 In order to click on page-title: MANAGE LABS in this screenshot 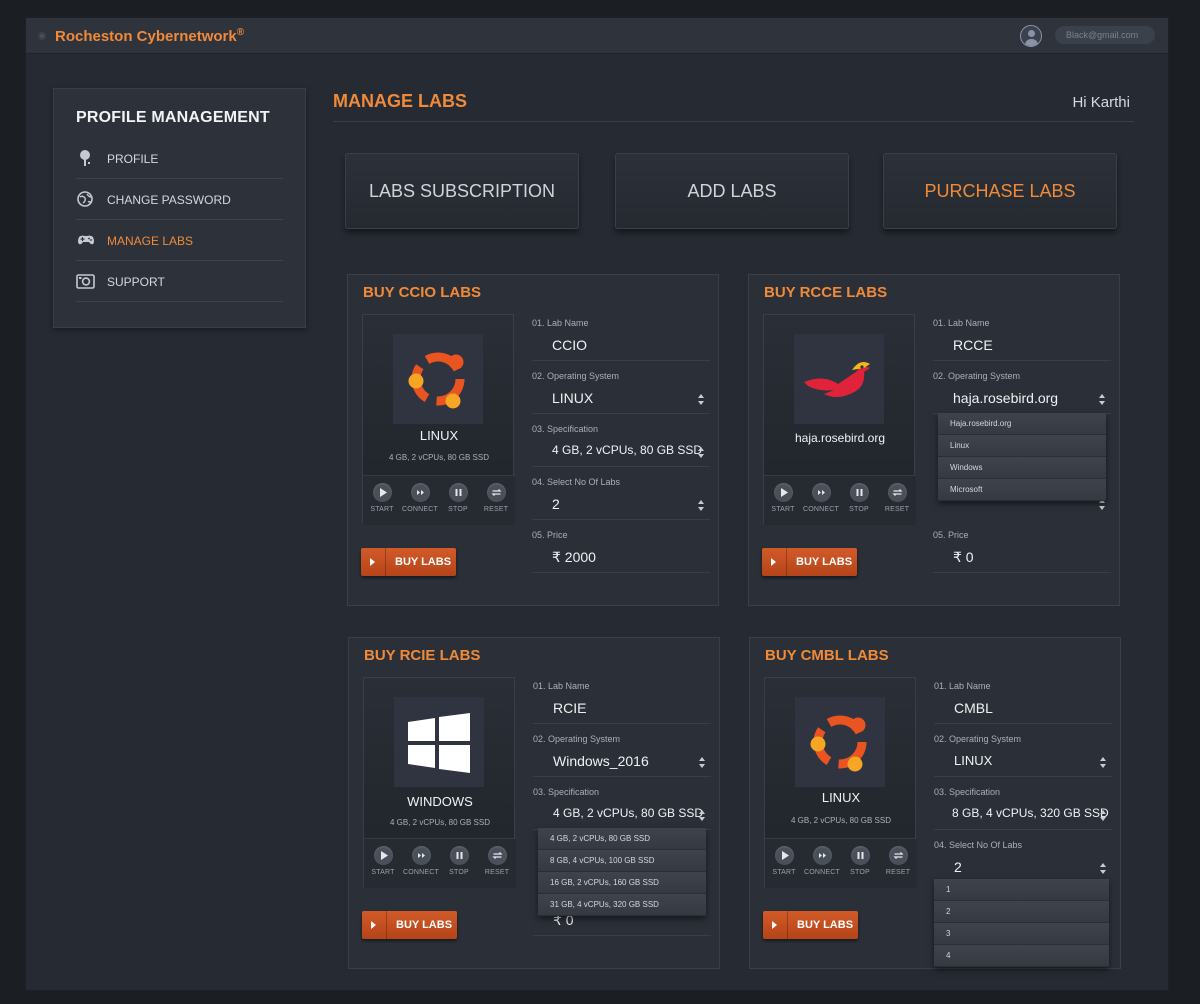, I will do `click(400, 101)`.